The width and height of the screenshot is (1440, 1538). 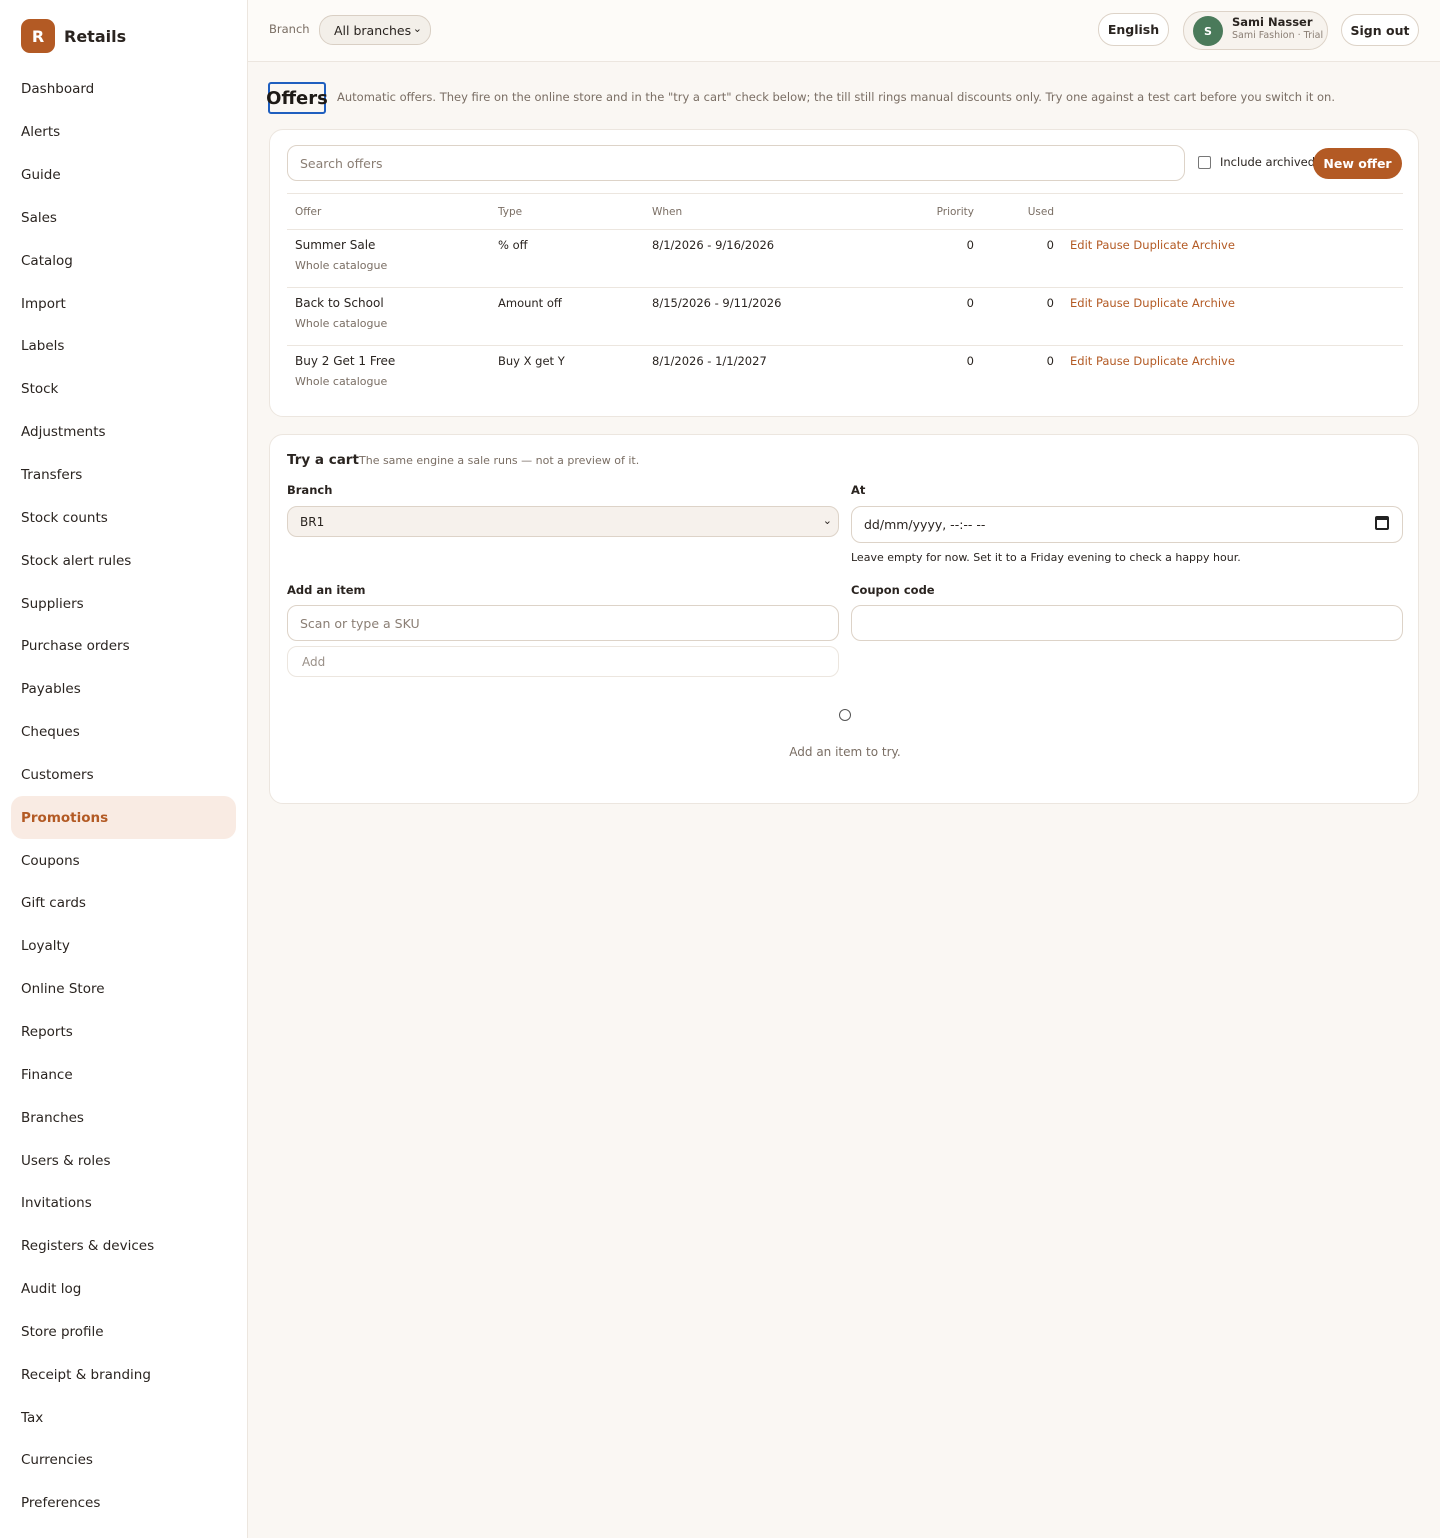 What do you see at coordinates (123, 346) in the screenshot?
I see `sidebar-item-labels: Labels` at bounding box center [123, 346].